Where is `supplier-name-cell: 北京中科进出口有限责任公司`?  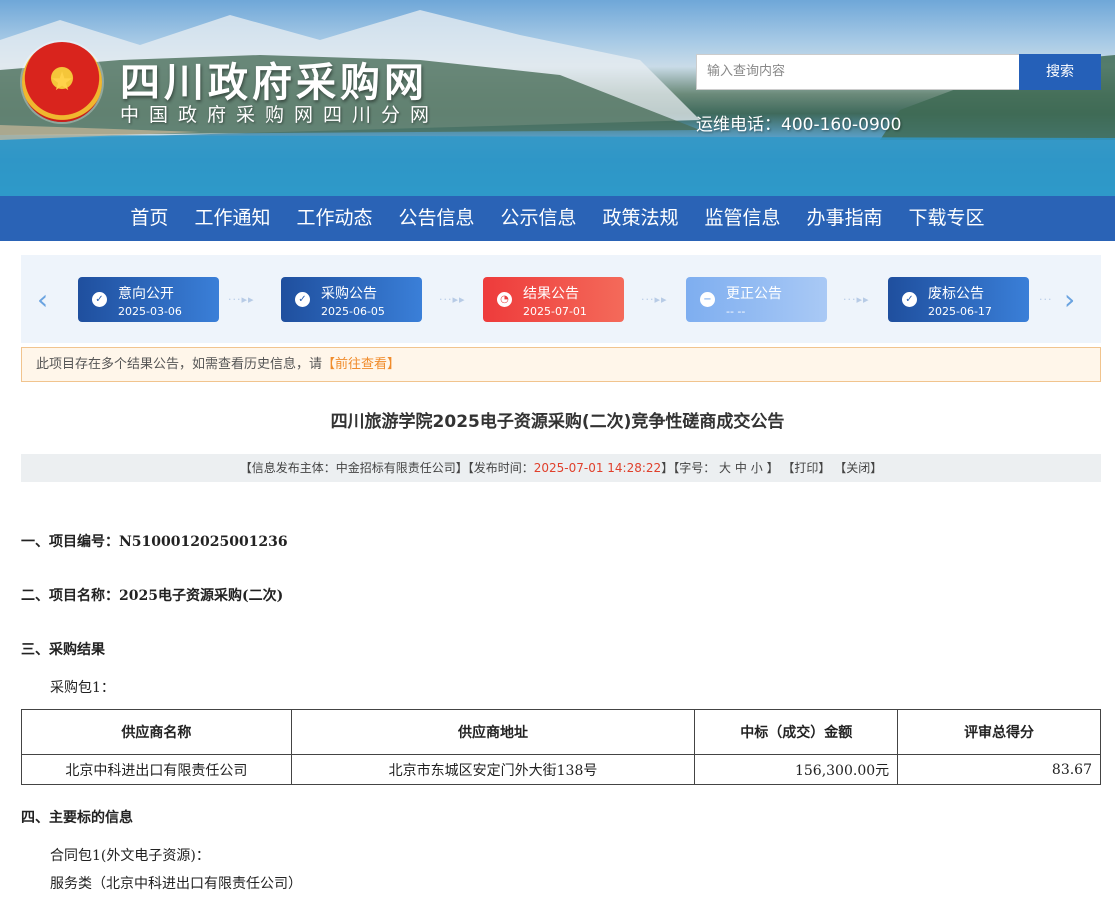 supplier-name-cell: 北京中科进出口有限责任公司 is located at coordinates (156, 769).